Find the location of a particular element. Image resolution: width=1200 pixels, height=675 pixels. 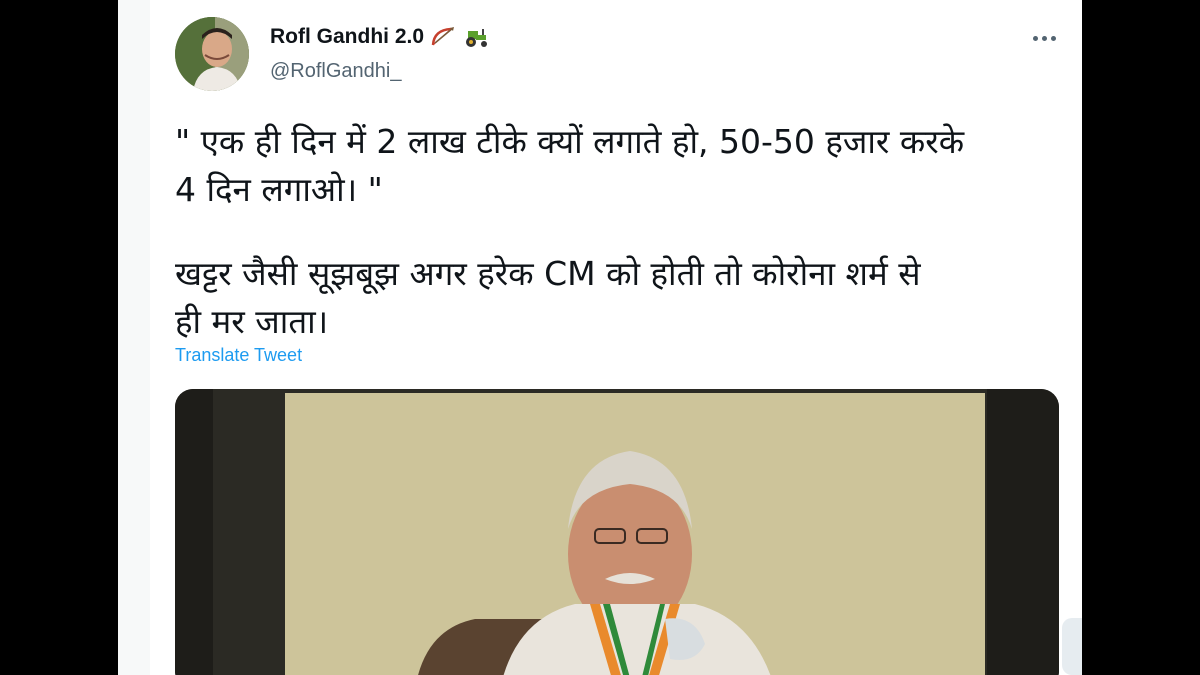

tractor-icon is located at coordinates (475, 37).